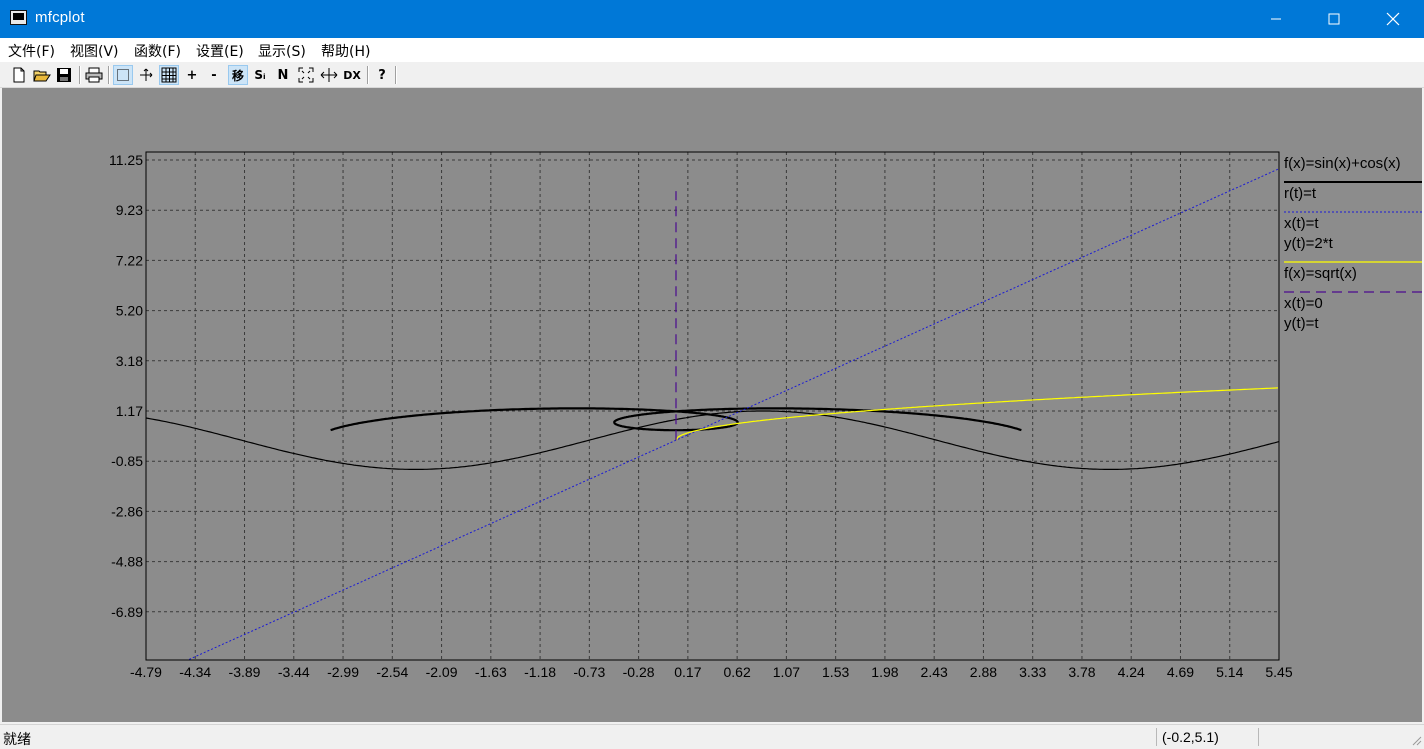  I want to click on status-bar: 就绪 (-0.2,5.1), so click(712, 736).